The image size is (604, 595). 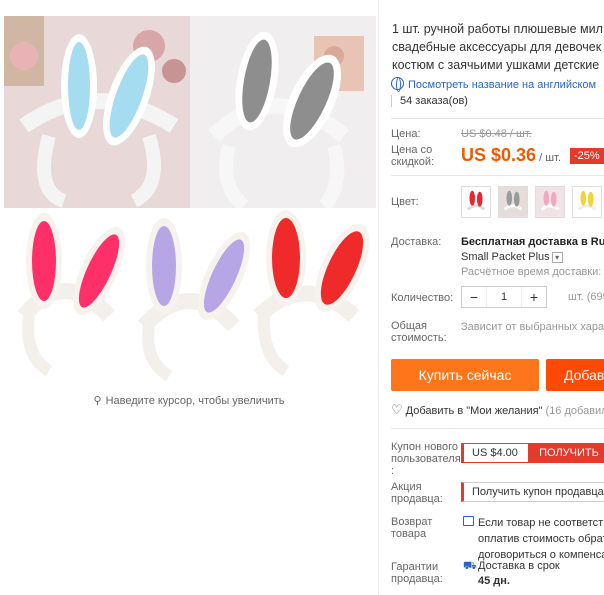 I want to click on delivery-truck-icon: ⛟, so click(x=470, y=566).